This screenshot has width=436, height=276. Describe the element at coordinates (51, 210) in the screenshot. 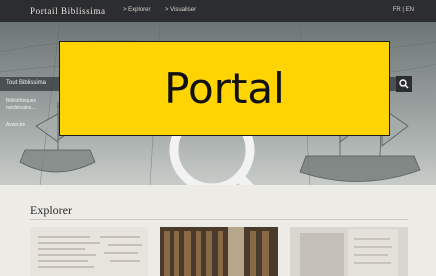

I see `explorer-heading: Explorer` at that location.